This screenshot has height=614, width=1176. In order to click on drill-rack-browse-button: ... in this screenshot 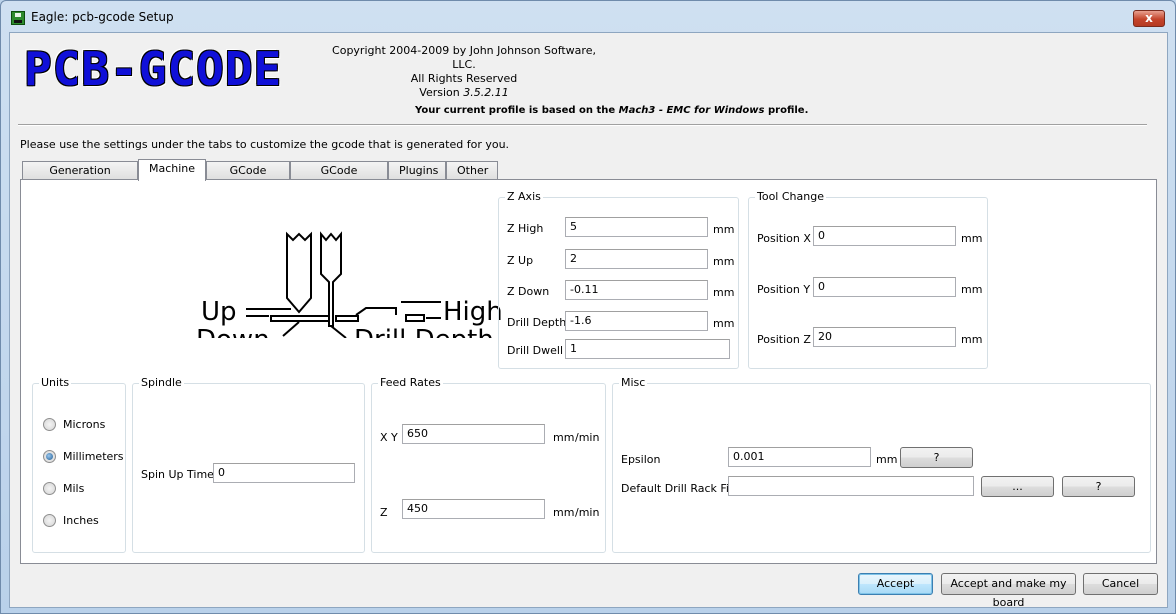, I will do `click(1017, 486)`.